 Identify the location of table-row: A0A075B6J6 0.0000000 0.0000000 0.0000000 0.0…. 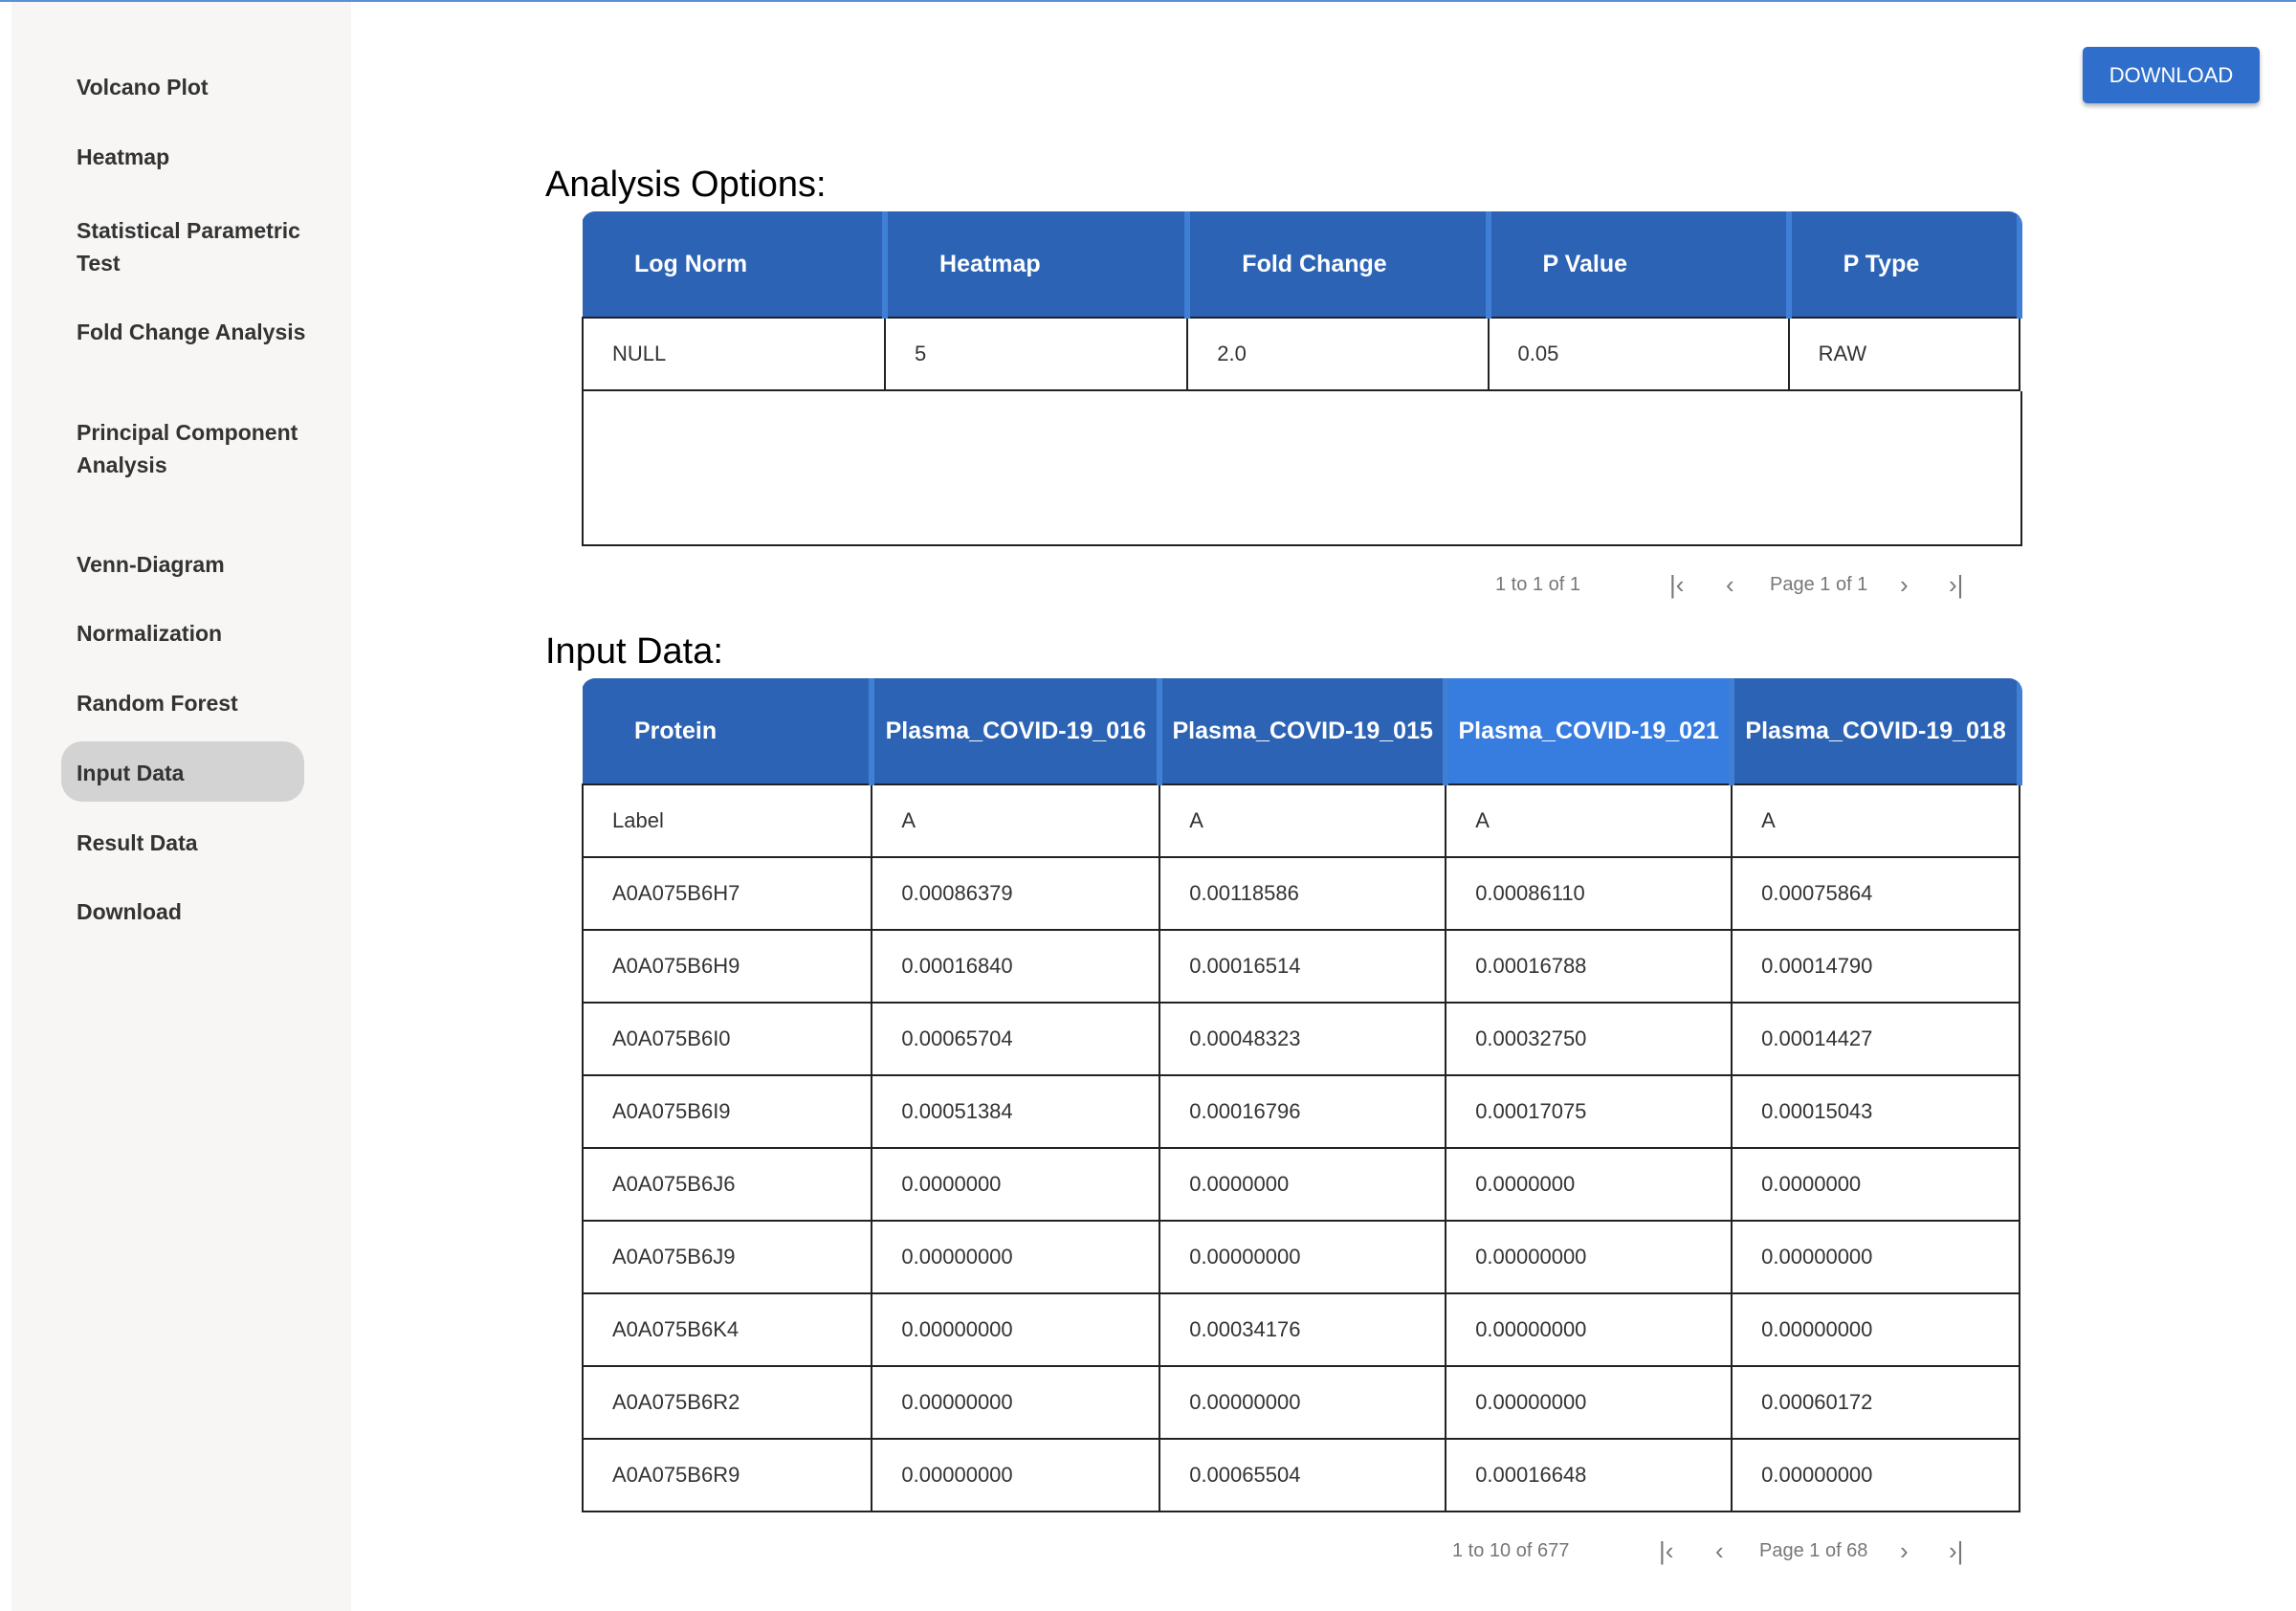
(1301, 1184).